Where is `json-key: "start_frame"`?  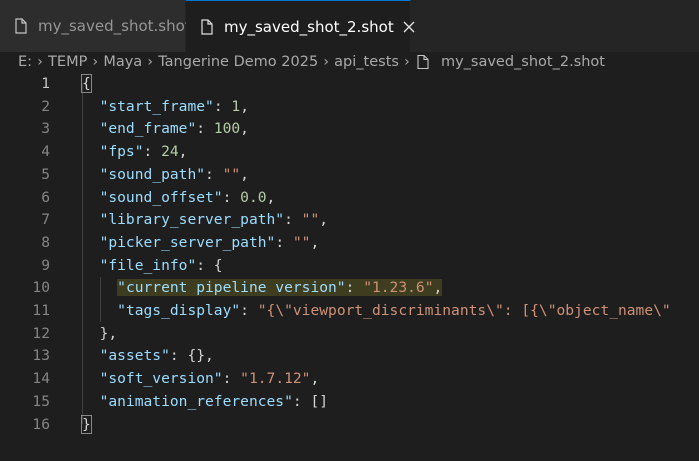
json-key: "start_frame" is located at coordinates (156, 106).